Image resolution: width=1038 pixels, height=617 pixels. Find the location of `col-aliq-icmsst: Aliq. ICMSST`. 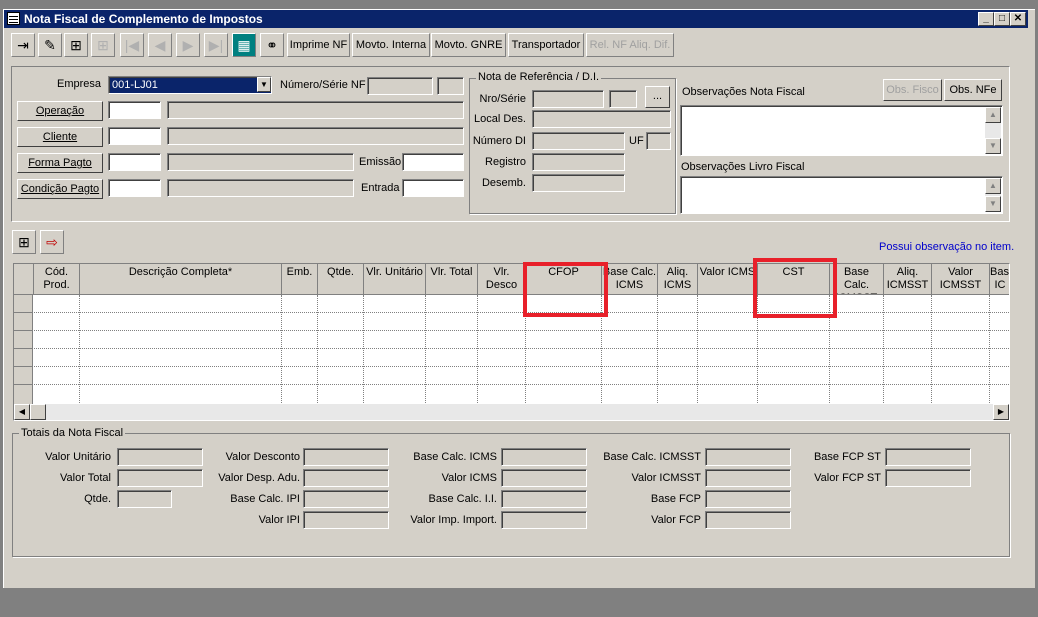

col-aliq-icmsst: Aliq. ICMSST is located at coordinates (908, 279).